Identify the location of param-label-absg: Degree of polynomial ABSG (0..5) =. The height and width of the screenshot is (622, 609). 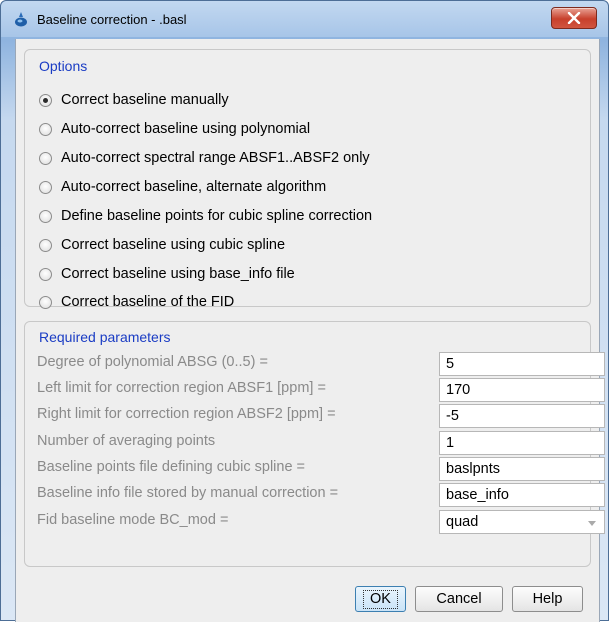
(152, 362).